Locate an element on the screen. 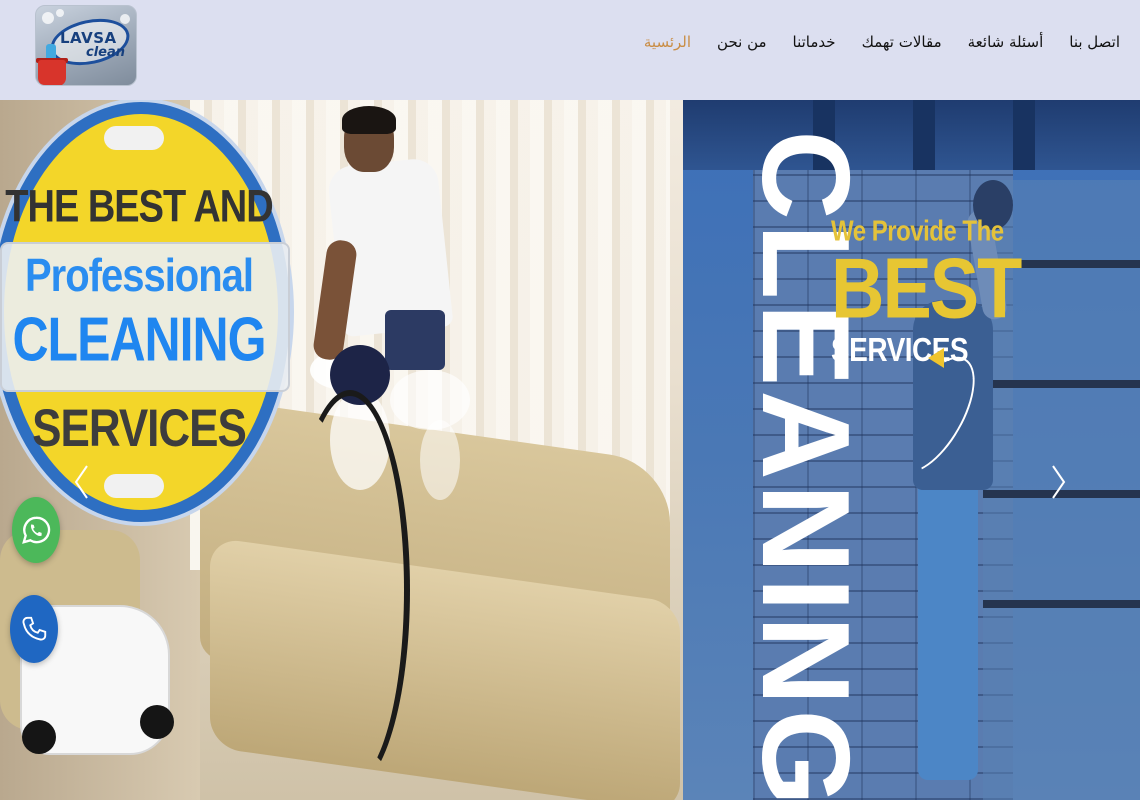 This screenshot has width=1140, height=800. promo-line-2: BEST is located at coordinates (926, 288).